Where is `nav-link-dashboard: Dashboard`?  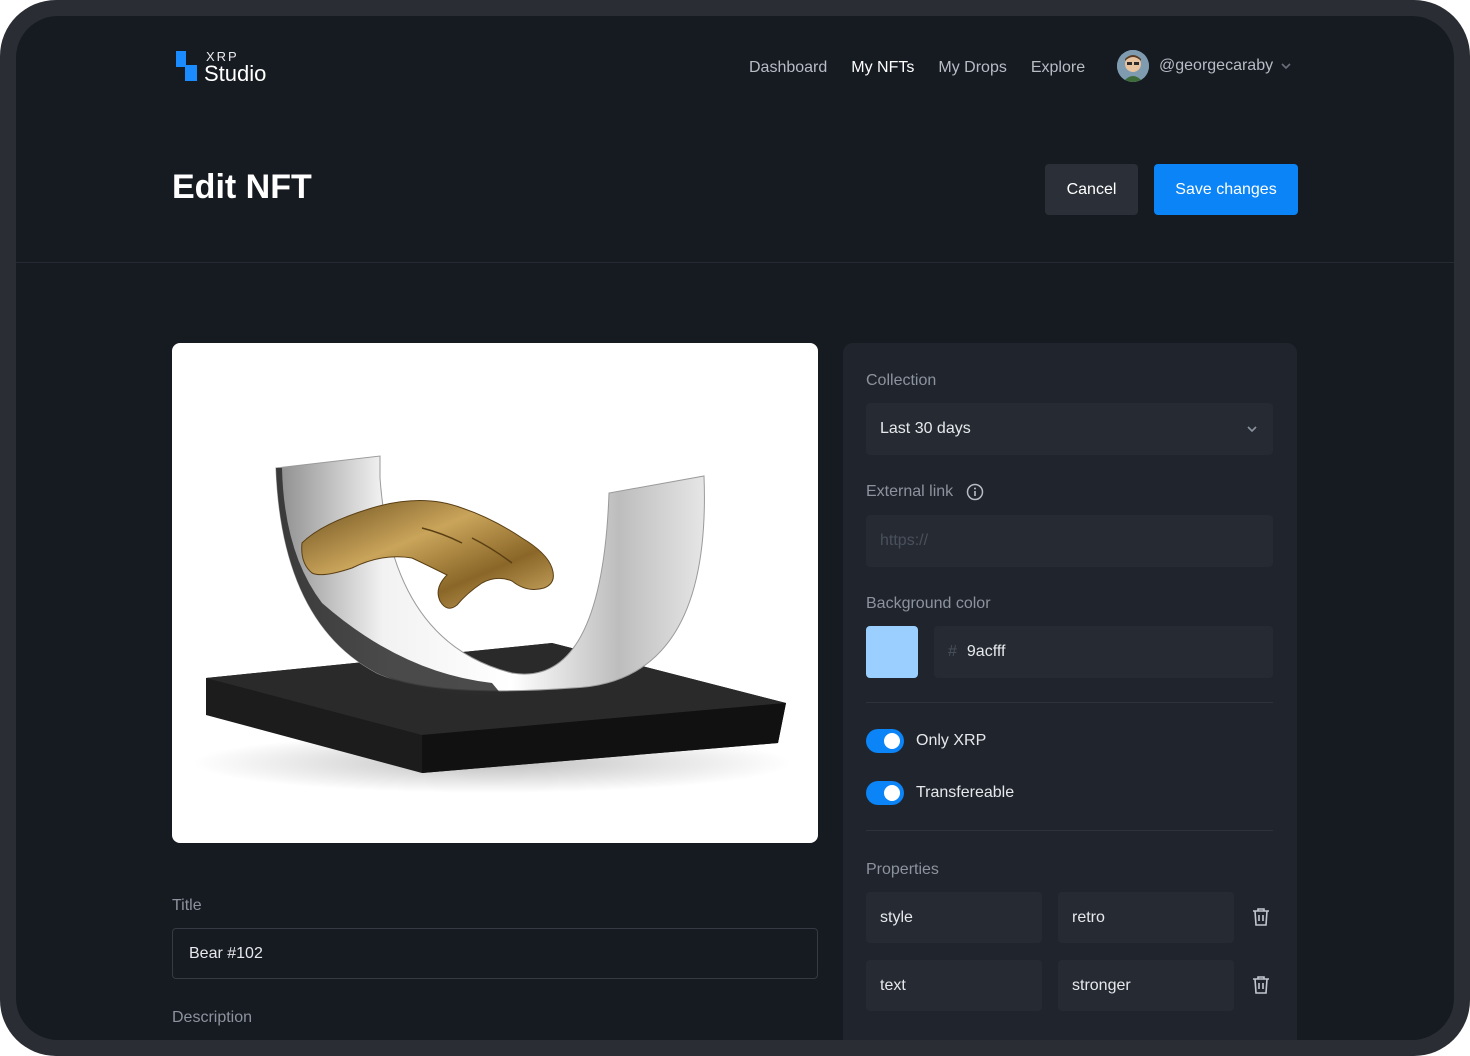 nav-link-dashboard: Dashboard is located at coordinates (788, 68).